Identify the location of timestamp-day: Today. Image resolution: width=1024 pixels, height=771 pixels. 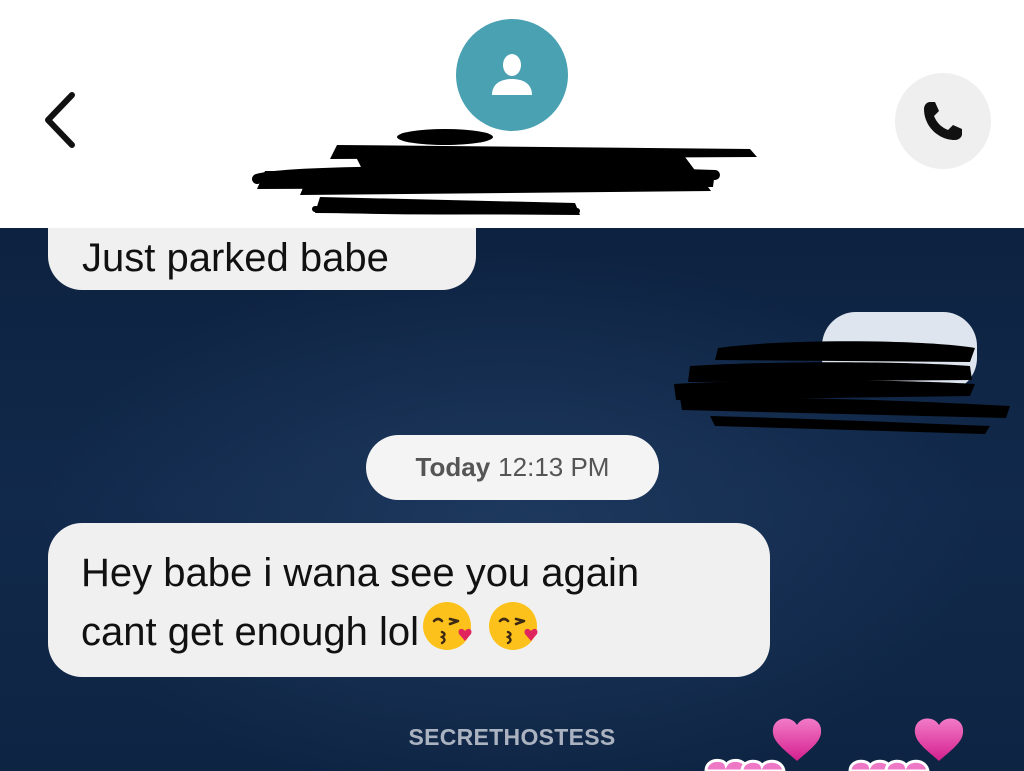
(453, 467).